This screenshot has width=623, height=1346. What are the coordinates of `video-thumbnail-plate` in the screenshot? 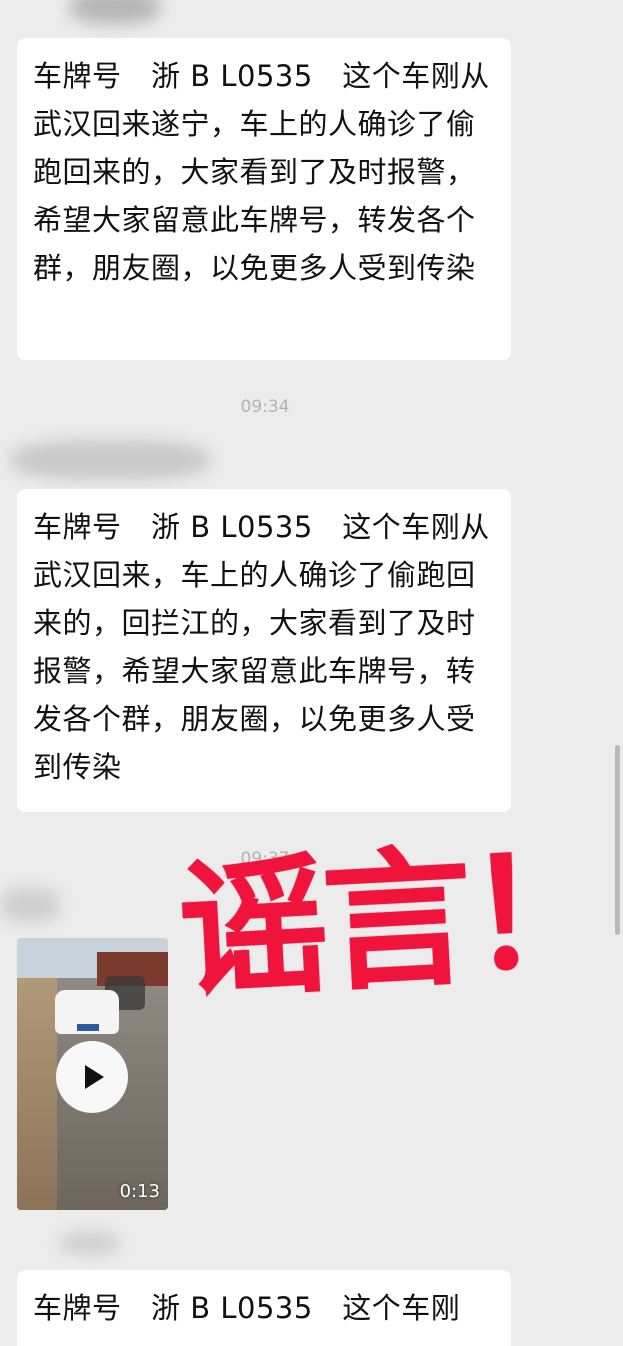 It's located at (88, 1027).